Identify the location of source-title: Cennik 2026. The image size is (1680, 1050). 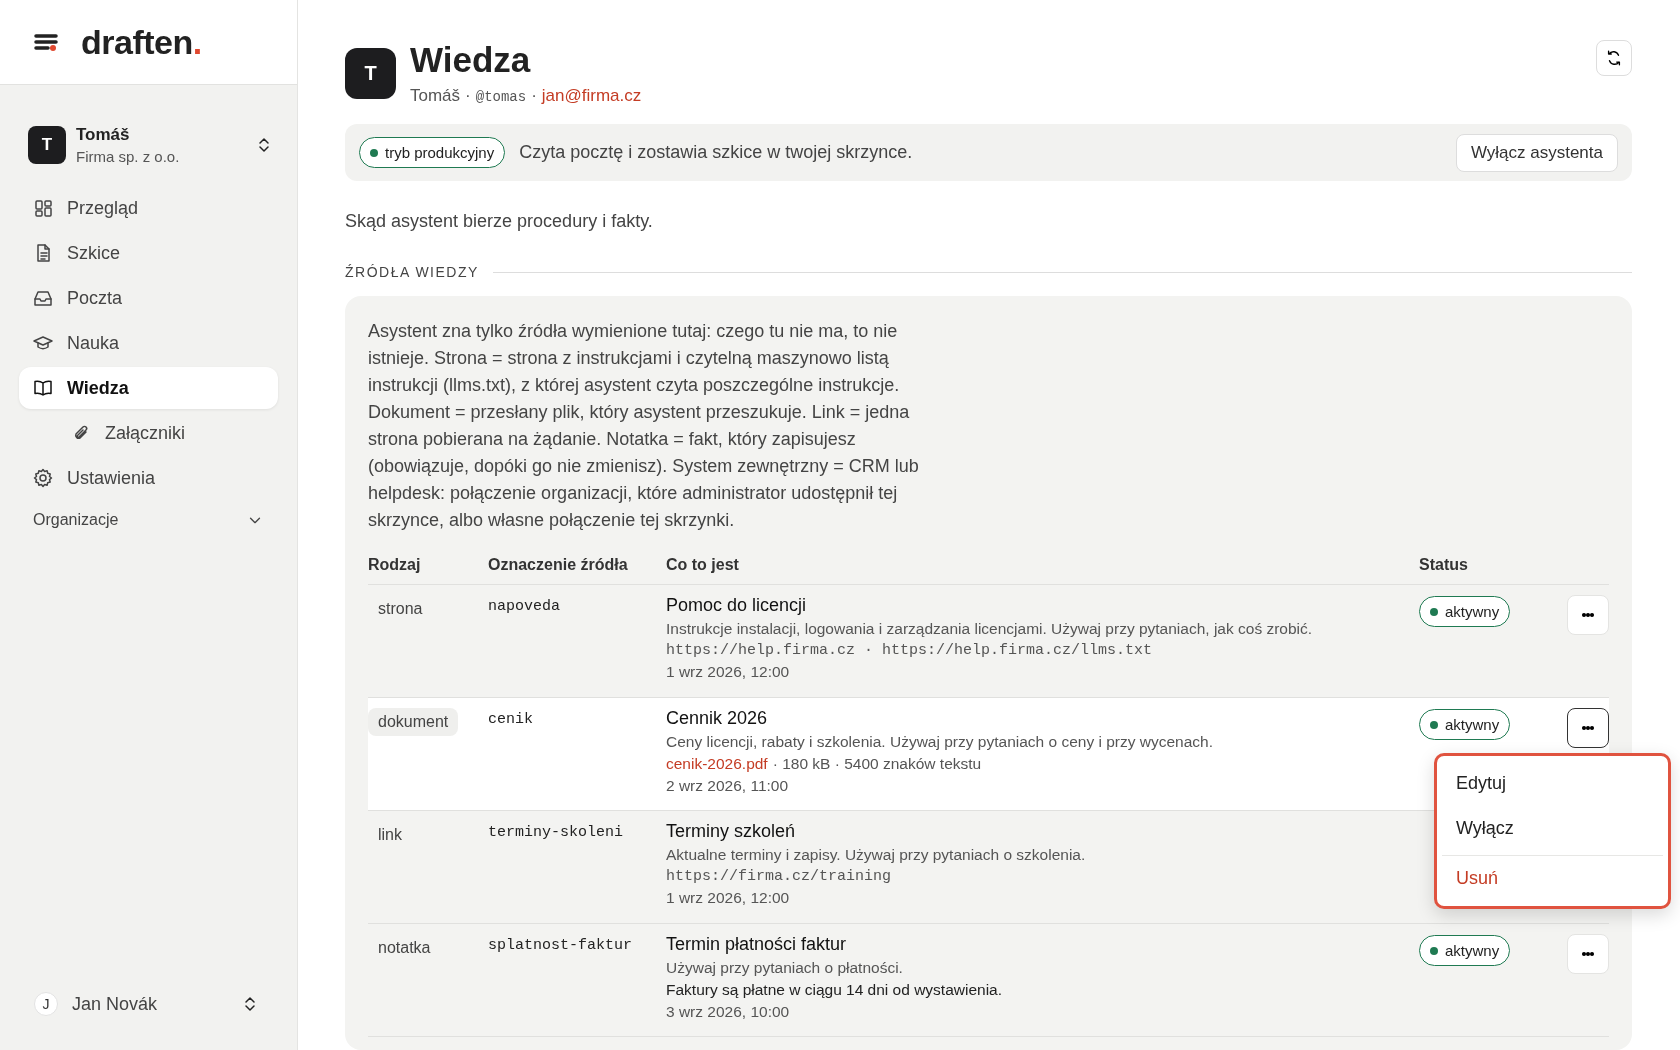
(717, 718).